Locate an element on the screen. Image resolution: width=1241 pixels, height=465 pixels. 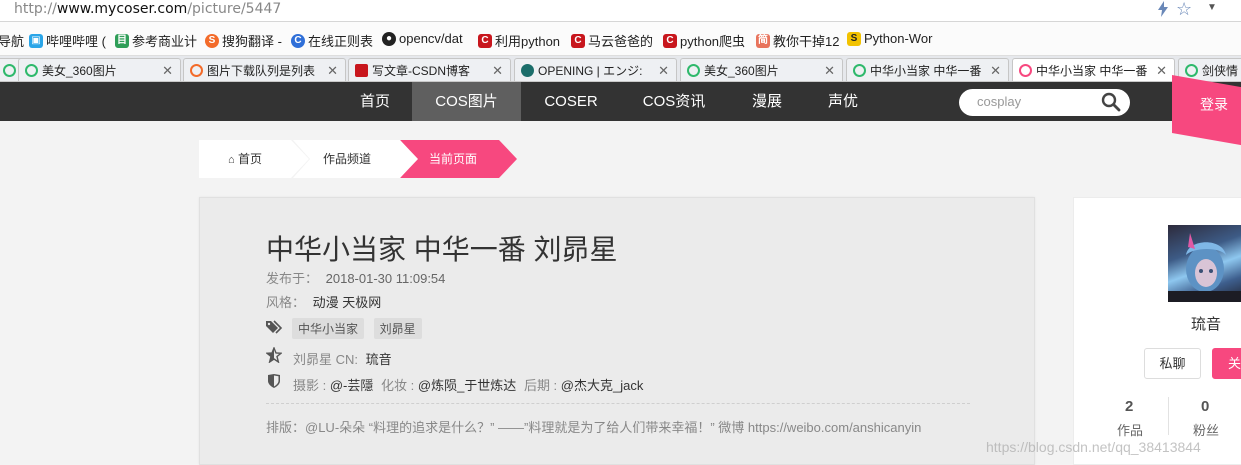
divider is located at coordinates (618, 403).